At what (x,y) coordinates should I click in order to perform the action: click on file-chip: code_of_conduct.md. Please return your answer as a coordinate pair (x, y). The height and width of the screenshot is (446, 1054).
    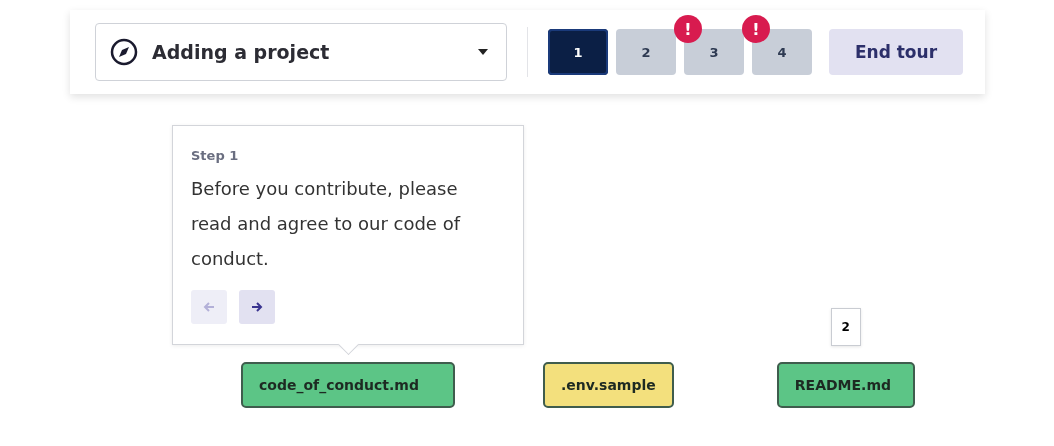
    Looking at the image, I should click on (348, 385).